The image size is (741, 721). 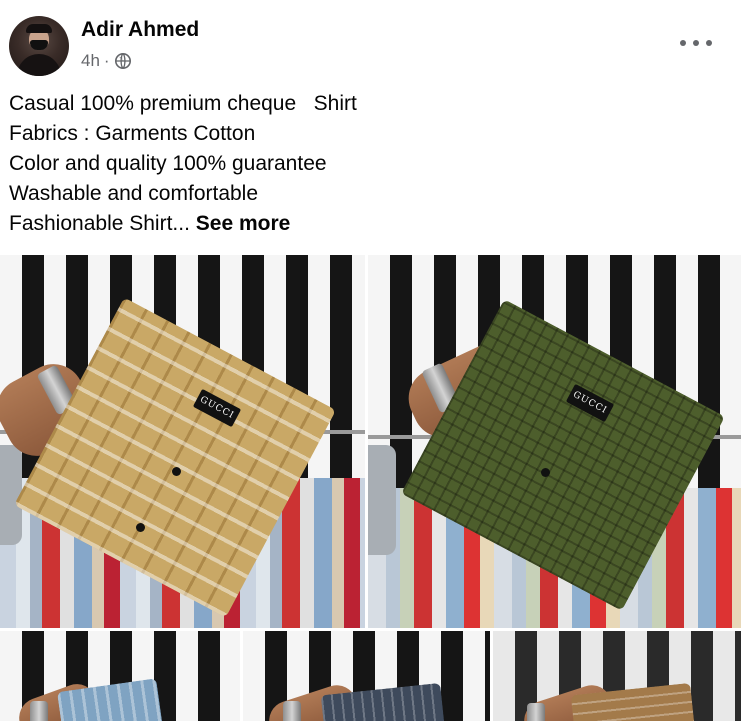 I want to click on post-time: 4h, so click(x=90, y=61).